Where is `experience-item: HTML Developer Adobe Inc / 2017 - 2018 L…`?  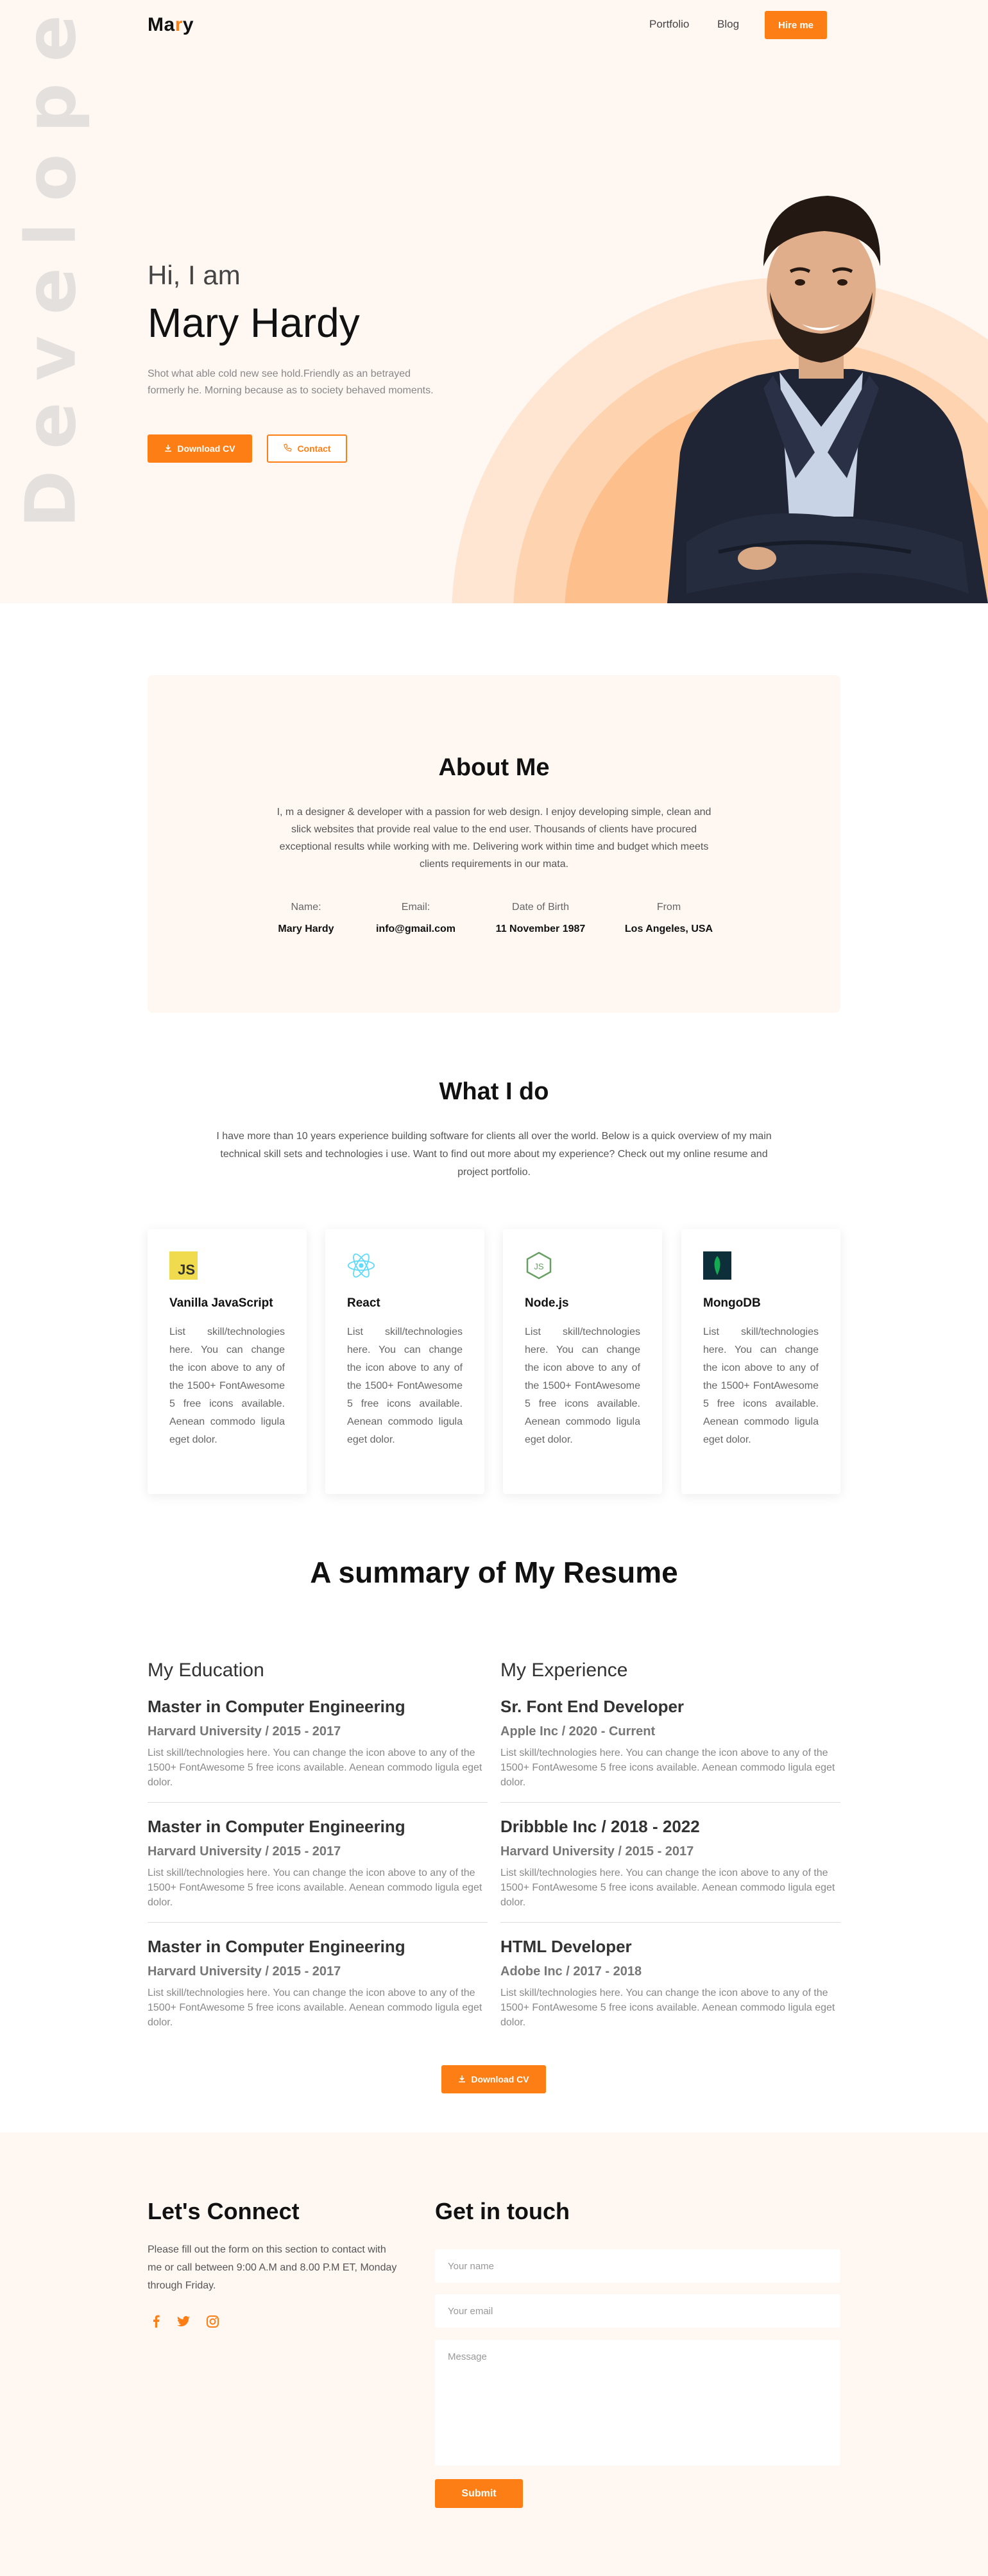 experience-item: HTML Developer Adobe Inc / 2017 - 2018 L… is located at coordinates (670, 1983).